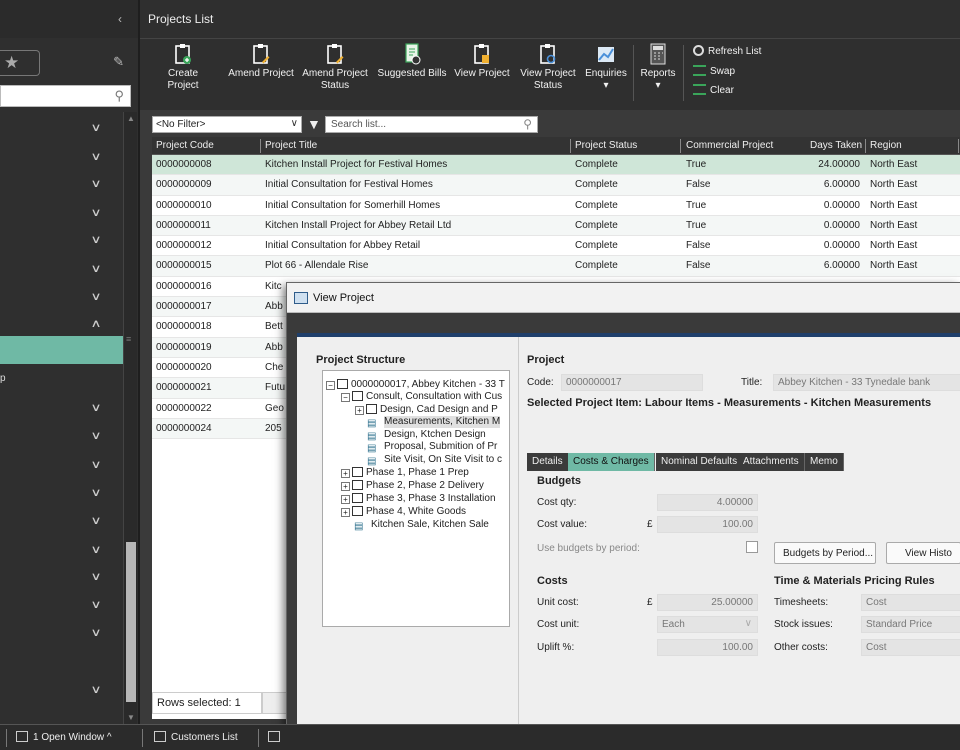 Image resolution: width=960 pixels, height=750 pixels. What do you see at coordinates (412, 61) in the screenshot?
I see `suggested-bills-button: Suggested Bills` at bounding box center [412, 61].